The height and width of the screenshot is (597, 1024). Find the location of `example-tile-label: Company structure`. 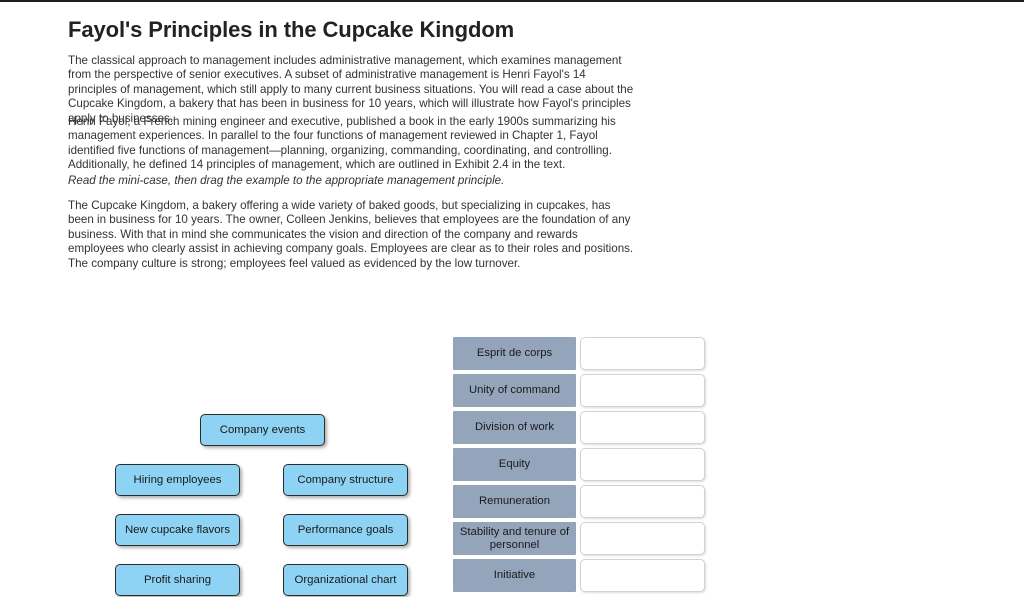

example-tile-label: Company structure is located at coordinates (345, 480).